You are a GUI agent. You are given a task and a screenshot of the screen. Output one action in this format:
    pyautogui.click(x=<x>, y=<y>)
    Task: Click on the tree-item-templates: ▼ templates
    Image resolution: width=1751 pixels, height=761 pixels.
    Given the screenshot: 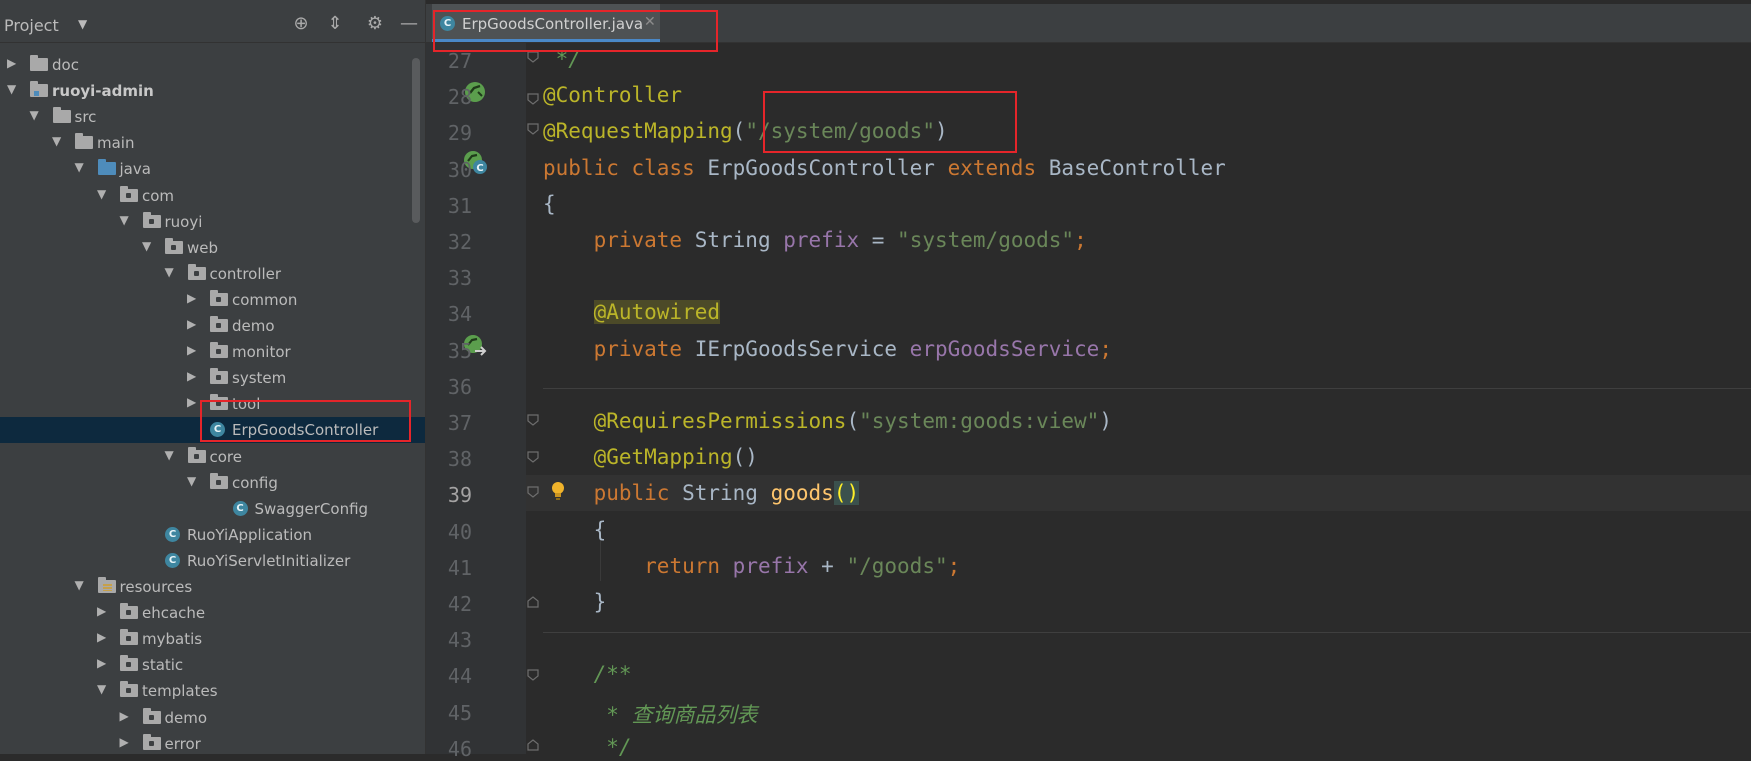 What is the action you would take?
    pyautogui.click(x=212, y=691)
    